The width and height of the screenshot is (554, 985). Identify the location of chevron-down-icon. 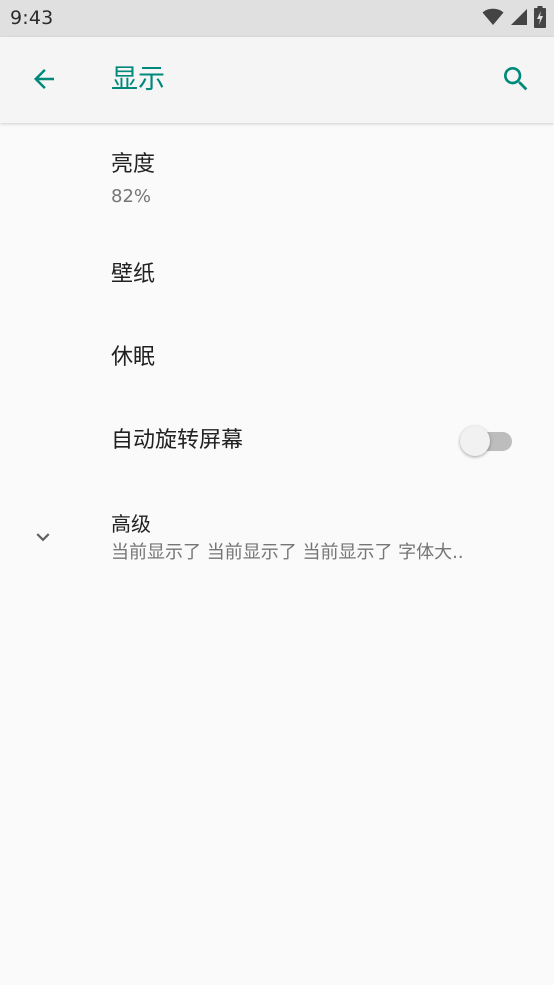
(43, 537).